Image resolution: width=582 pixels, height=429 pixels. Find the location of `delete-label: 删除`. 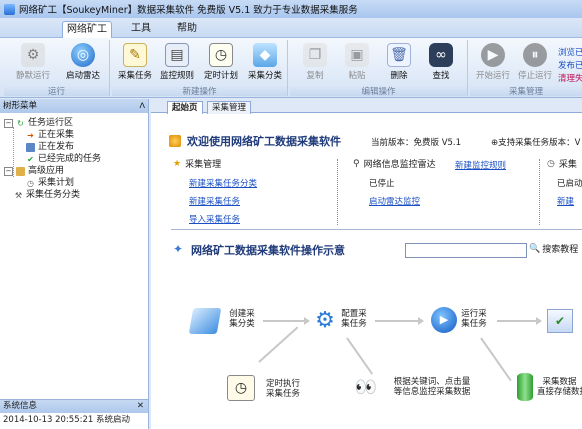

delete-label: 删除 is located at coordinates (399, 76).